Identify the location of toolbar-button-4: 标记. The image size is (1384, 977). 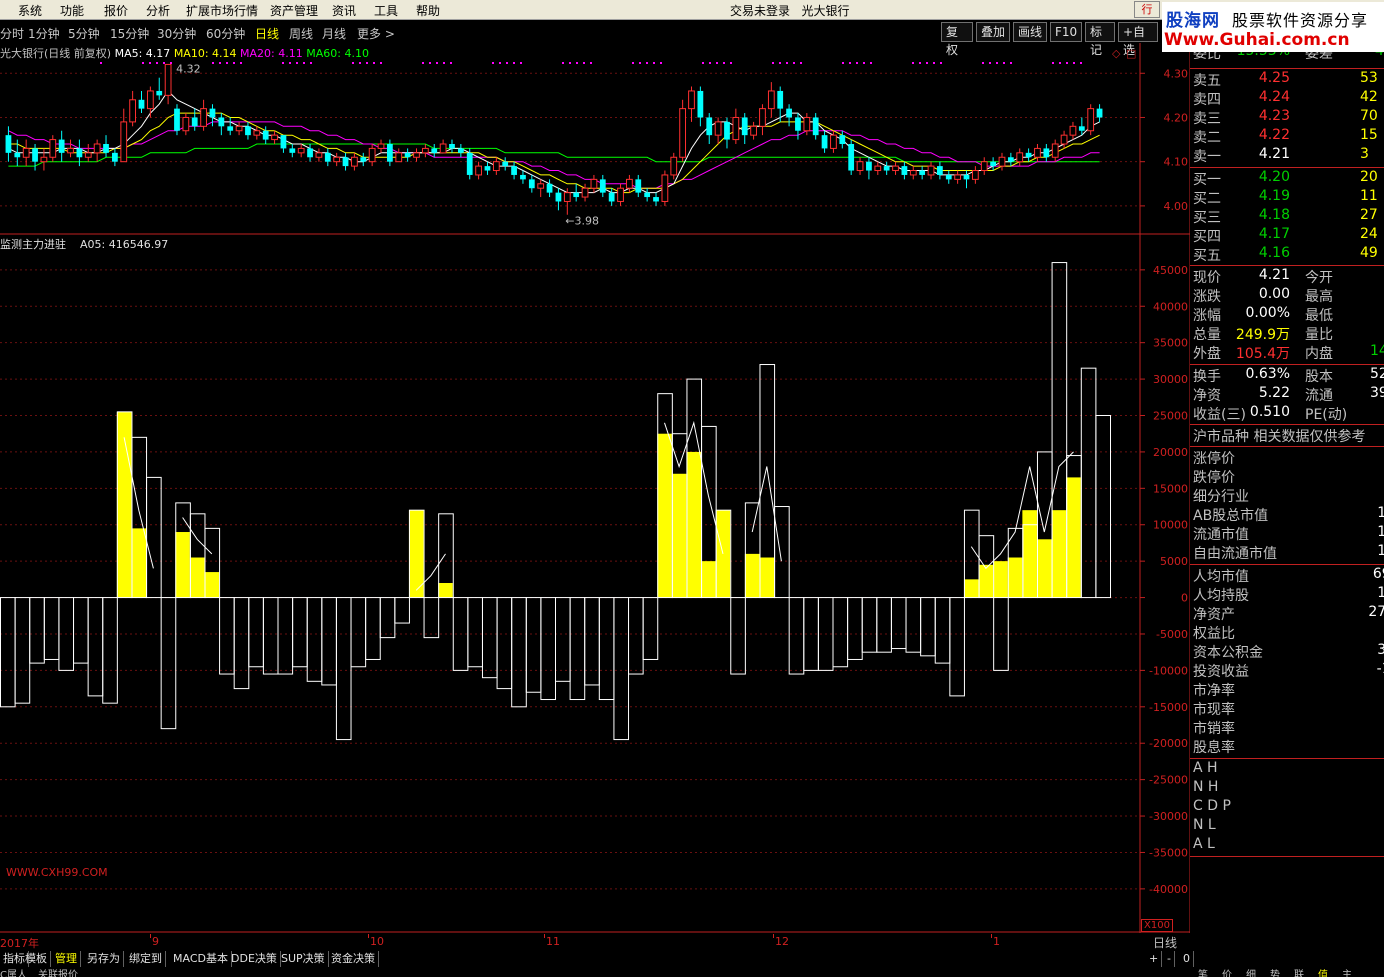
(1100, 39).